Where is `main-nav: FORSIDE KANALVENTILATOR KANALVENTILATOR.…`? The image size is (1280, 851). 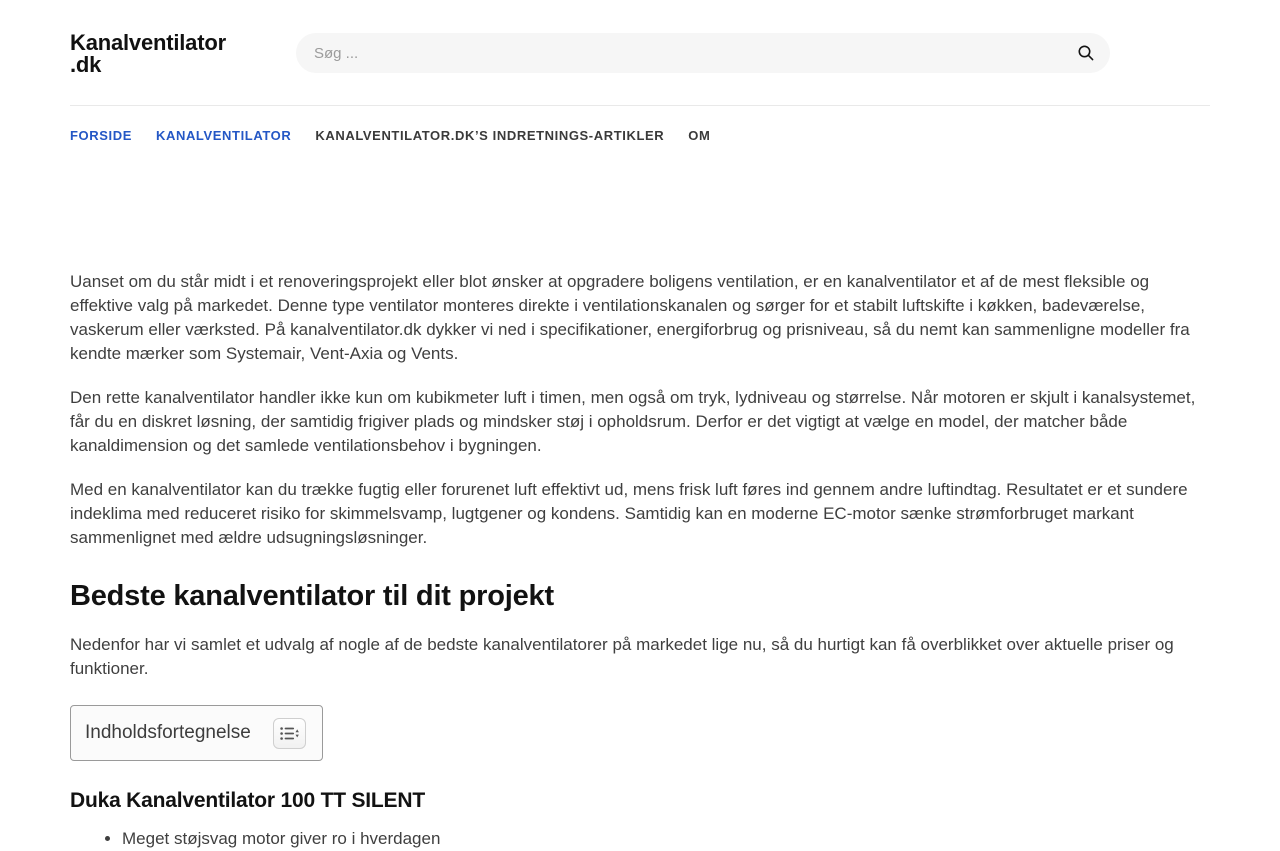 main-nav: FORSIDE KANALVENTILATOR KANALVENTILATOR.… is located at coordinates (640, 131).